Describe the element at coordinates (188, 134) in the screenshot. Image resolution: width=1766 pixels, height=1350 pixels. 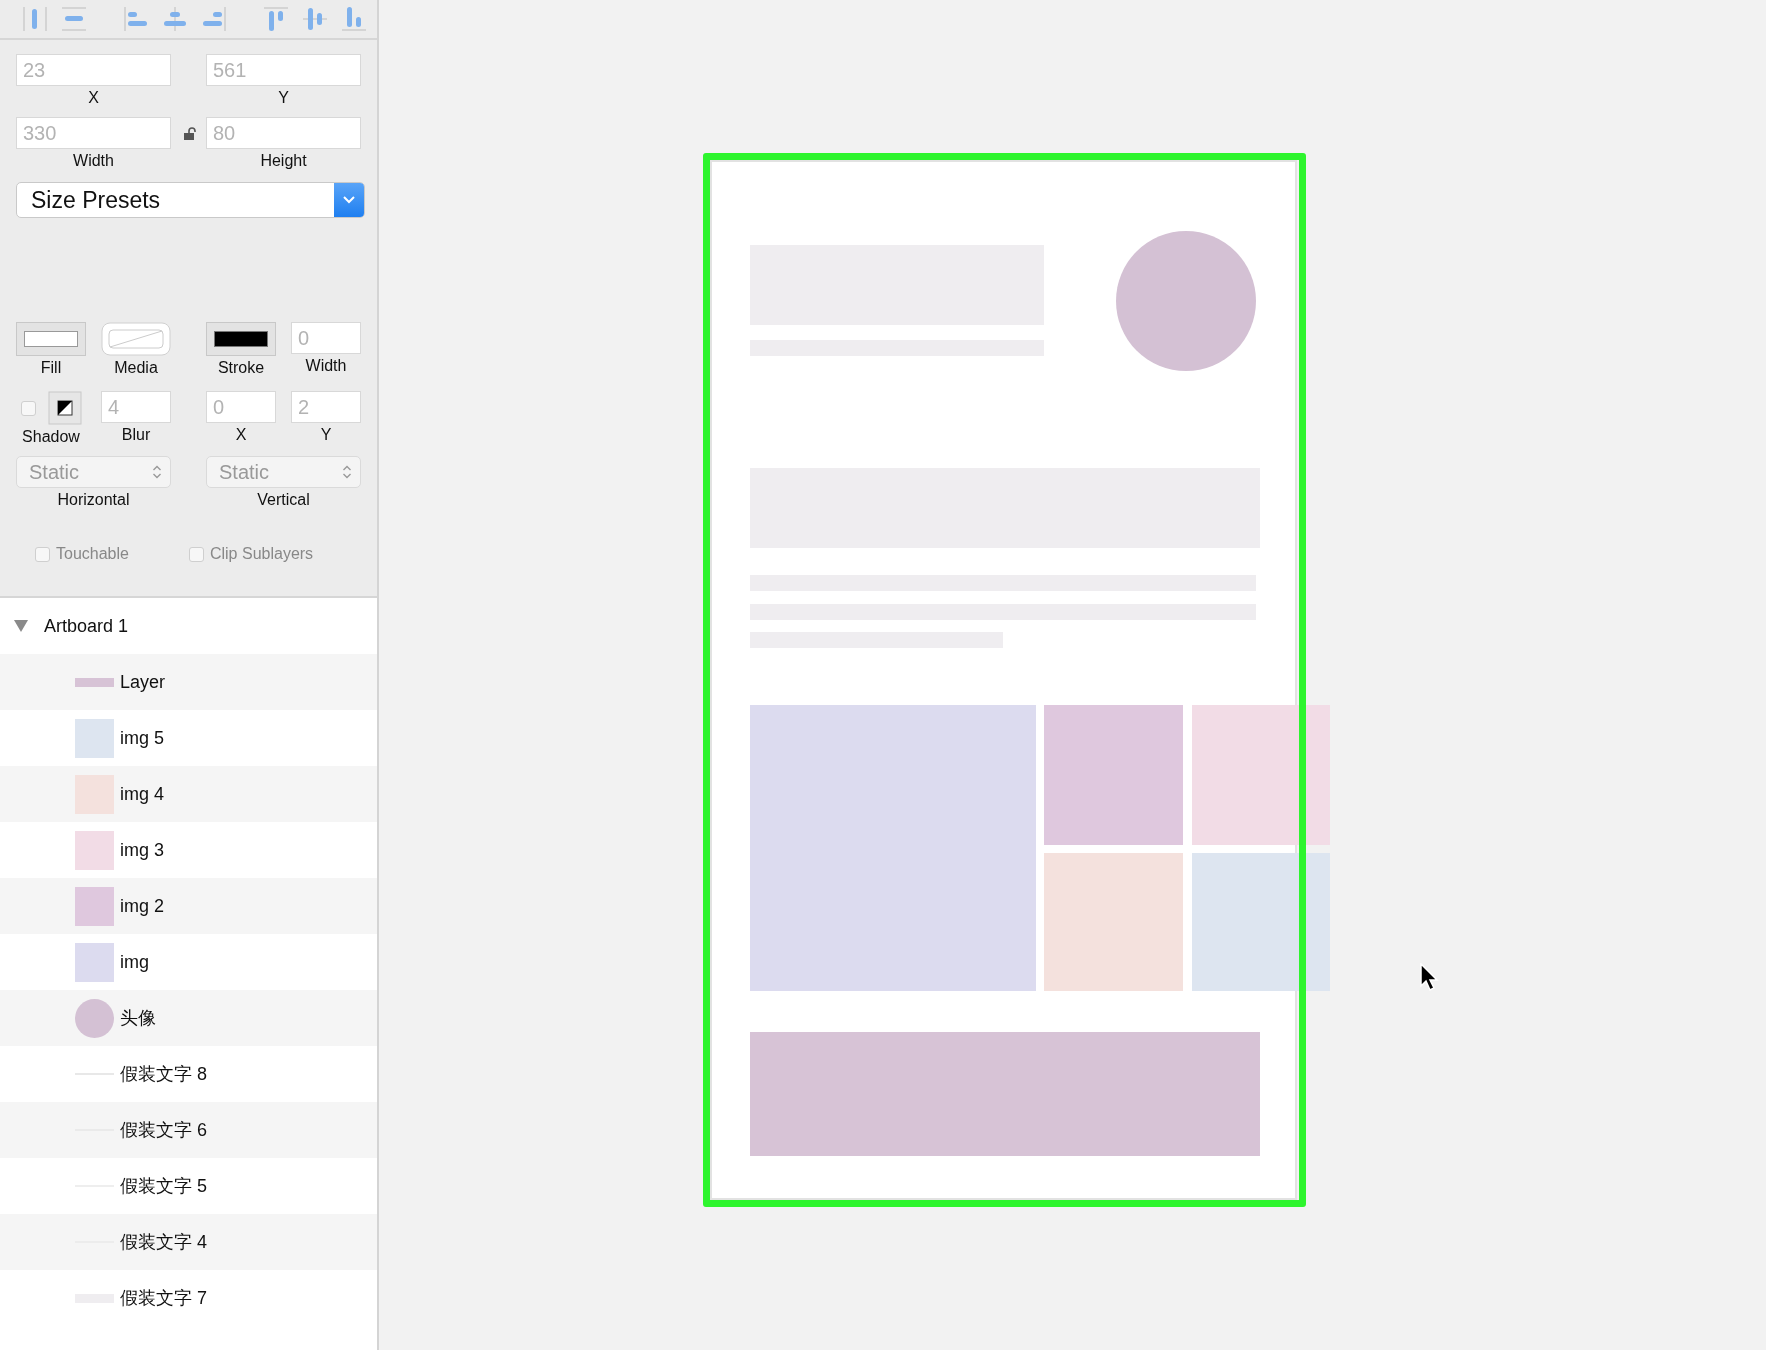
I see `lock-icon` at that location.